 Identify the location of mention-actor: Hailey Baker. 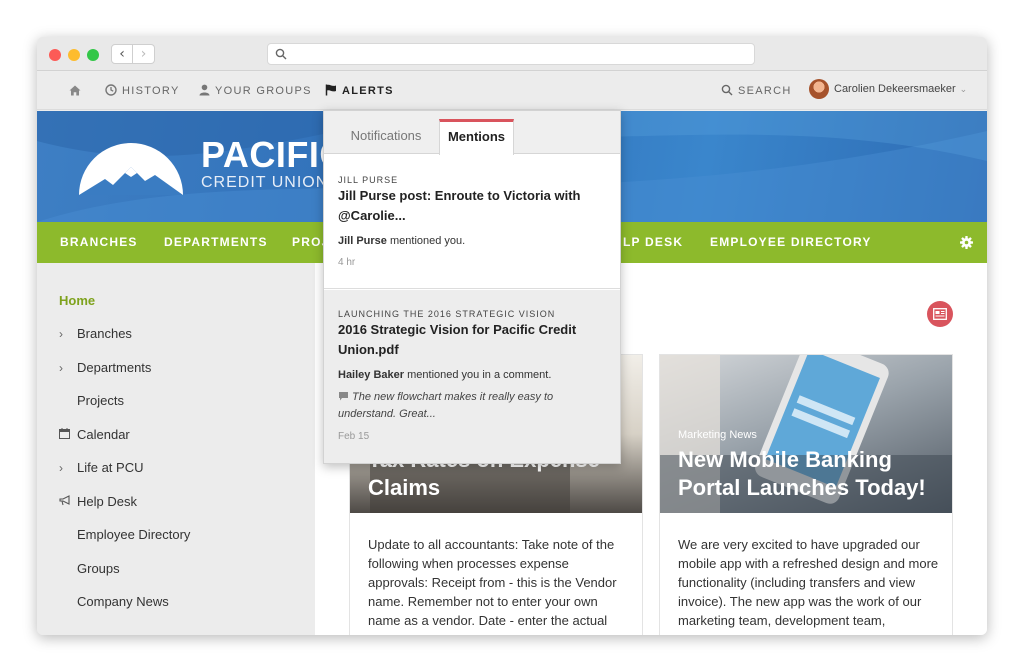
(371, 375).